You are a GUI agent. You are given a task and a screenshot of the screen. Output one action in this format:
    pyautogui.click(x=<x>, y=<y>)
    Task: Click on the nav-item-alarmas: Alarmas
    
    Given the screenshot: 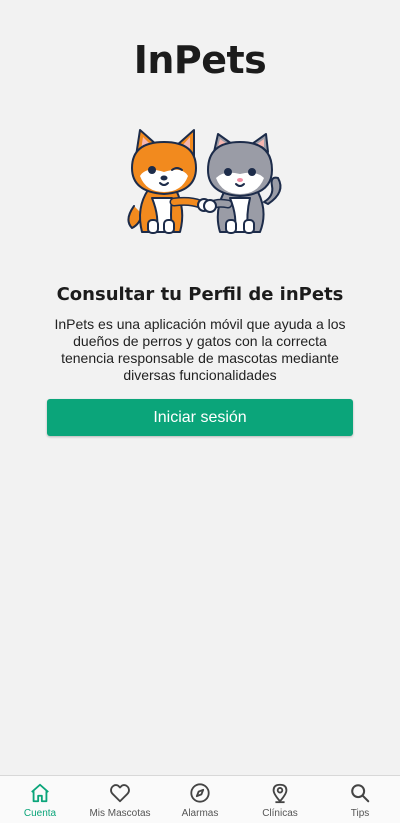 What is the action you would take?
    pyautogui.click(x=200, y=799)
    